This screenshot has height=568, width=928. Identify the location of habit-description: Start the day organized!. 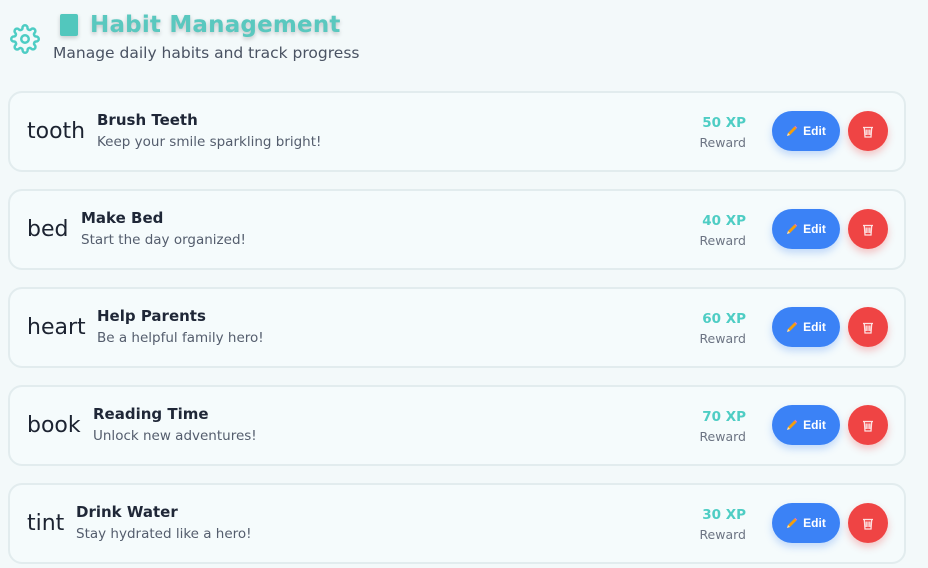
(163, 240).